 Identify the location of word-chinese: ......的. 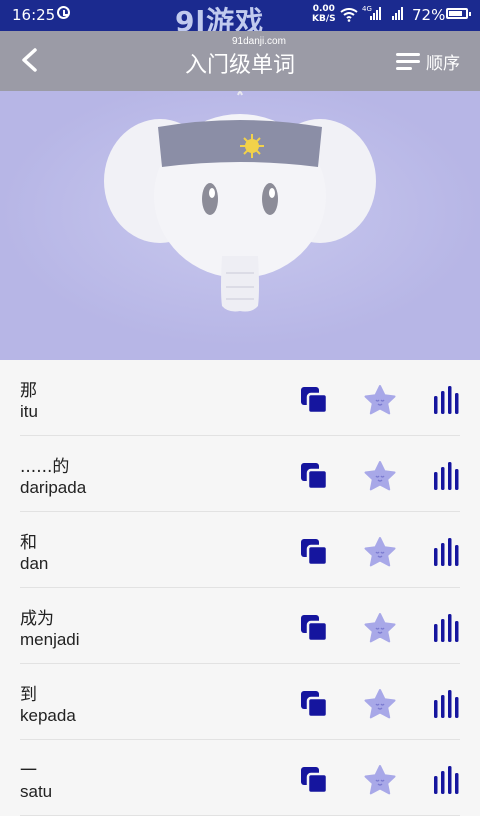
(45, 467).